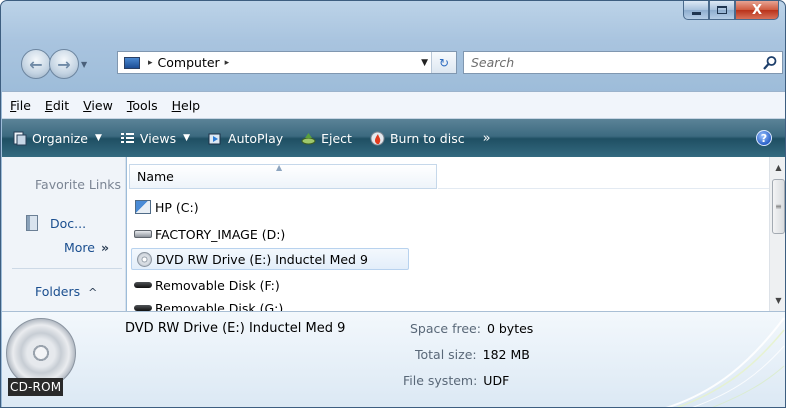 This screenshot has height=408, width=786. I want to click on file-system-value: UDF, so click(496, 380).